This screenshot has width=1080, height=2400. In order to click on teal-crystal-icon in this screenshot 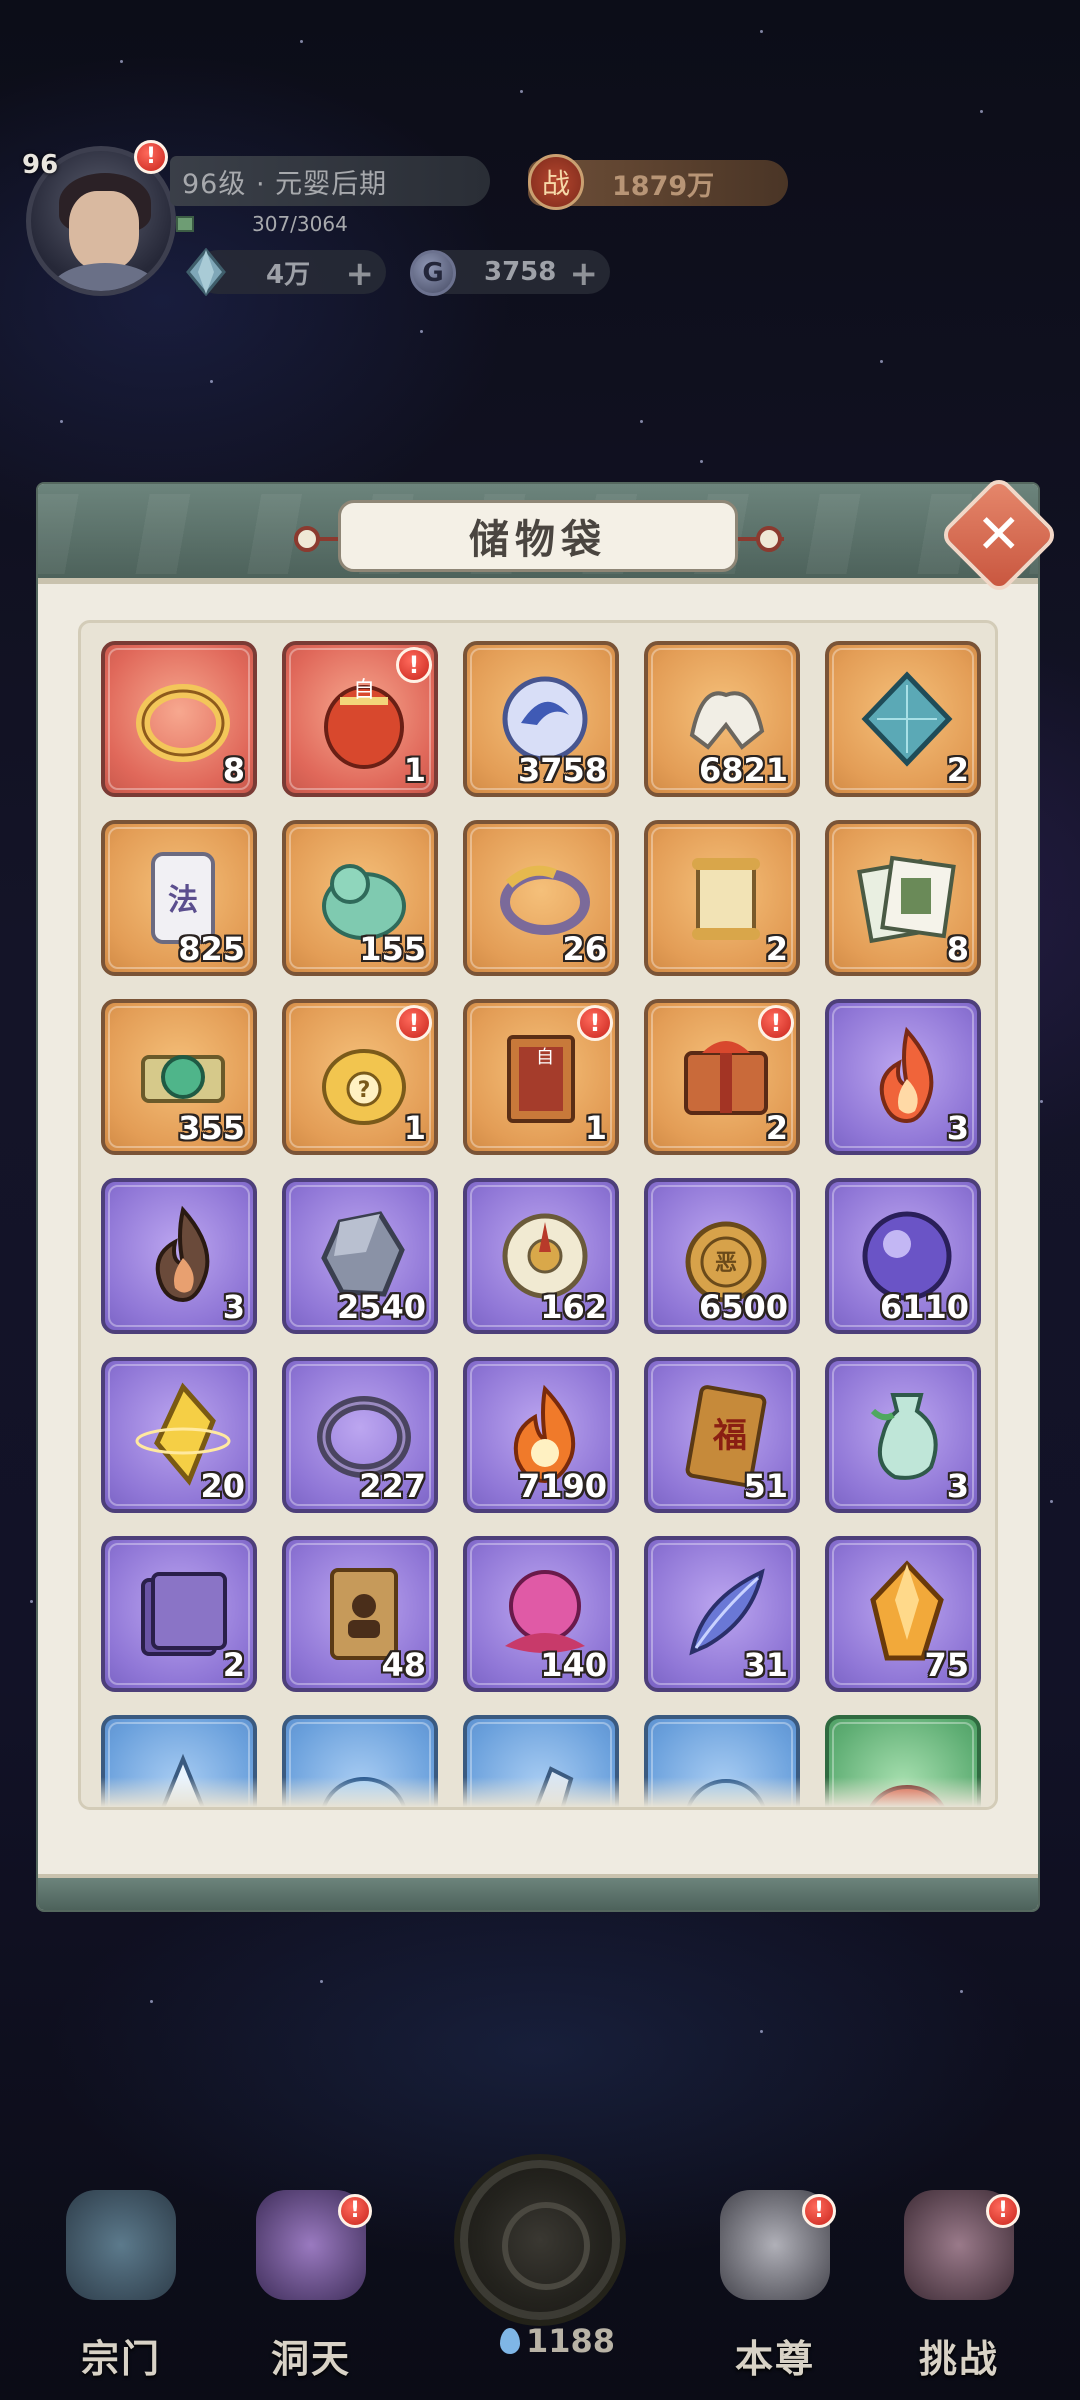, I will do `click(907, 719)`.